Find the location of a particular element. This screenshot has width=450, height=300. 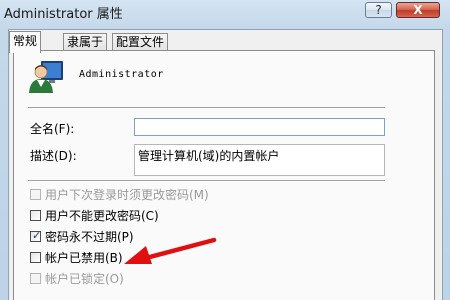

option-label: 帐户已禁用(B) is located at coordinates (84, 257).